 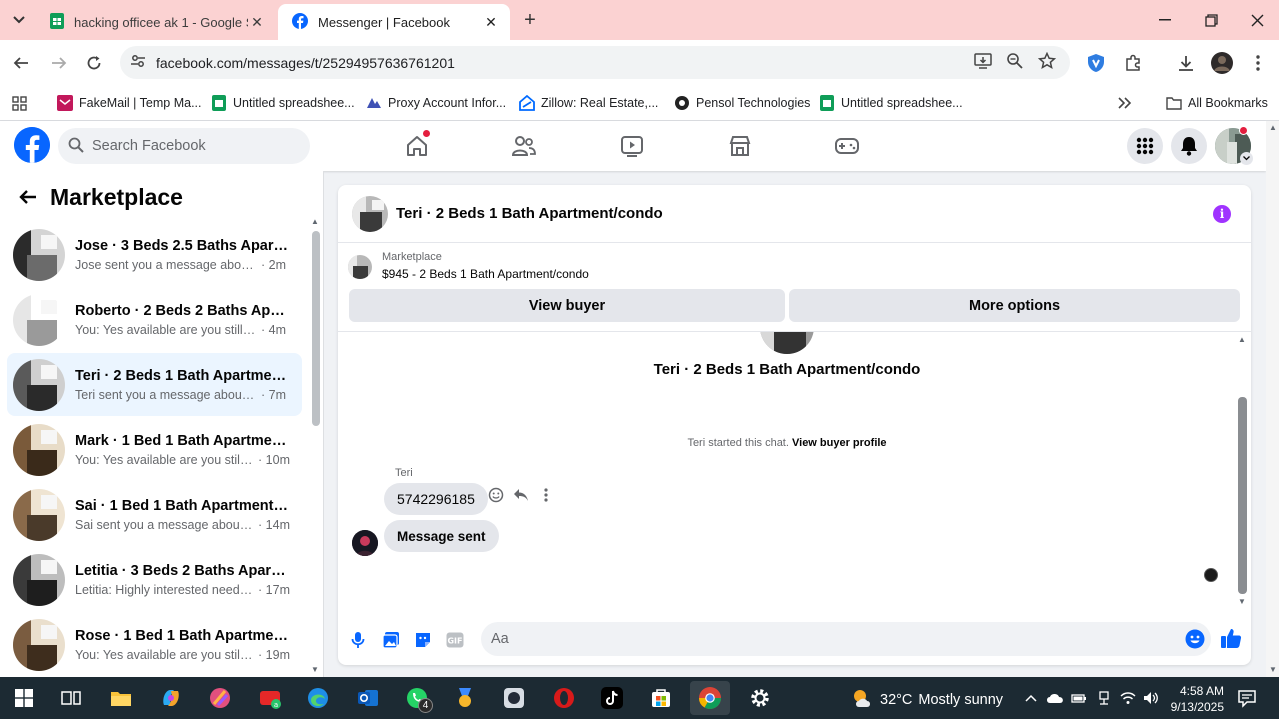 What do you see at coordinates (1195, 639) in the screenshot?
I see `emoji-icon` at bounding box center [1195, 639].